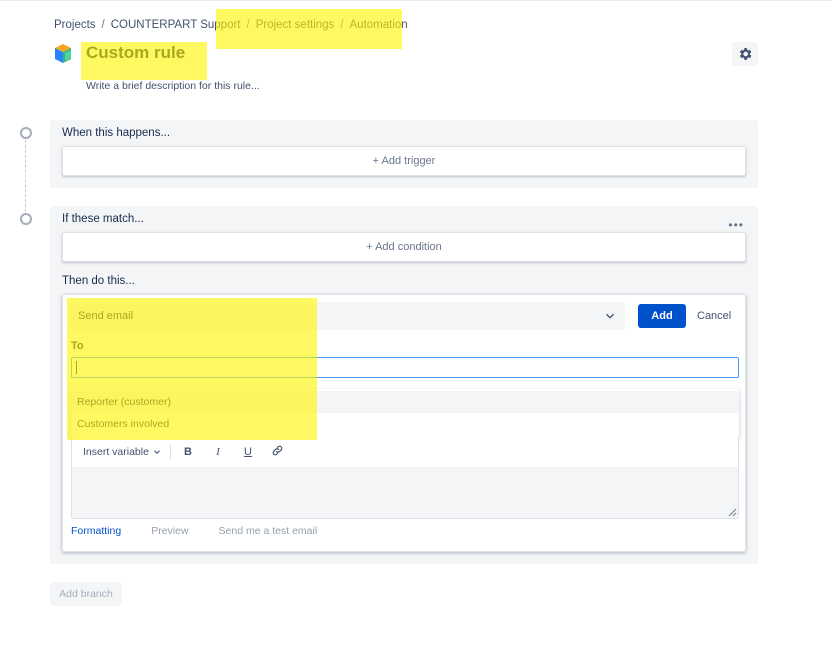 This screenshot has height=649, width=832. Describe the element at coordinates (295, 25) in the screenshot. I see `breadcrumb-project-settings: Project settings` at that location.